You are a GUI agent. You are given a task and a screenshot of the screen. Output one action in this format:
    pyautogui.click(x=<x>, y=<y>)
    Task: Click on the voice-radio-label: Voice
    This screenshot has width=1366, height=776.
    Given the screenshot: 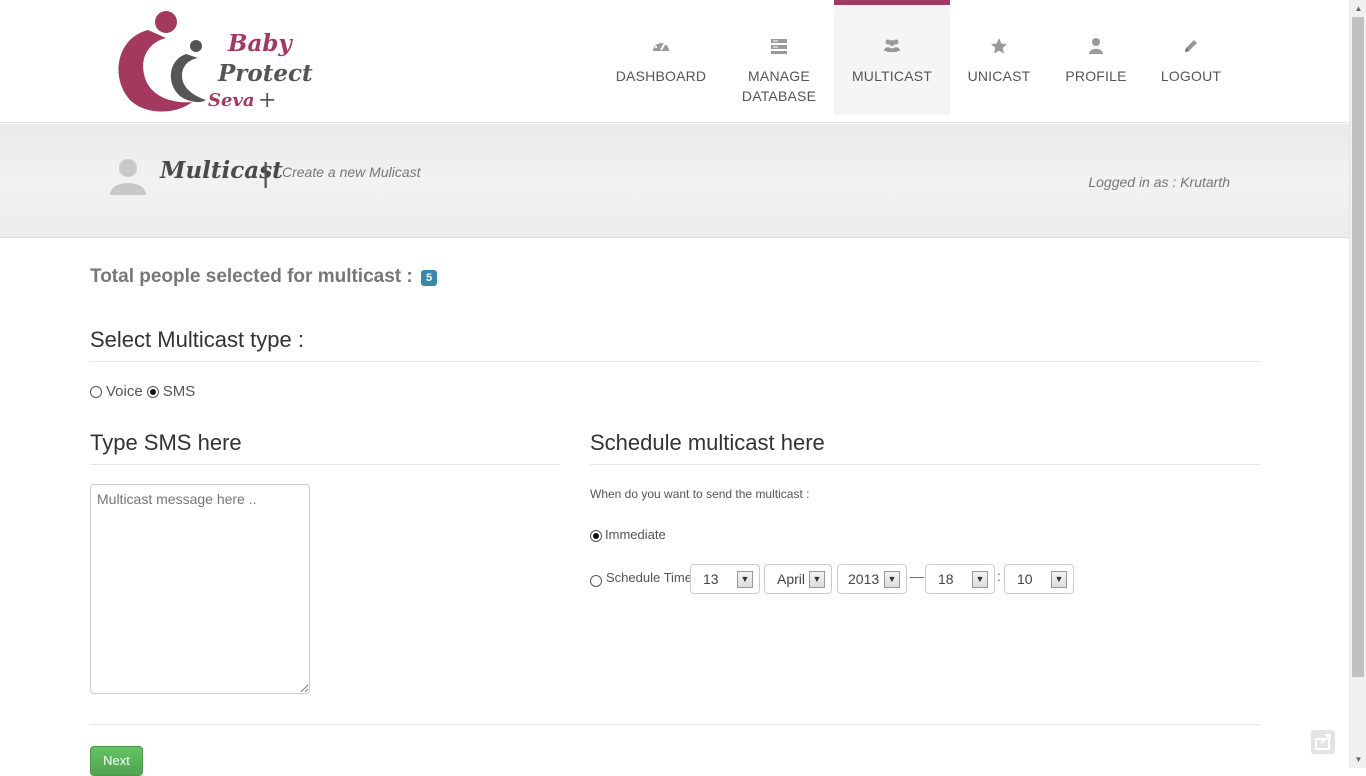 What is the action you would take?
    pyautogui.click(x=124, y=391)
    